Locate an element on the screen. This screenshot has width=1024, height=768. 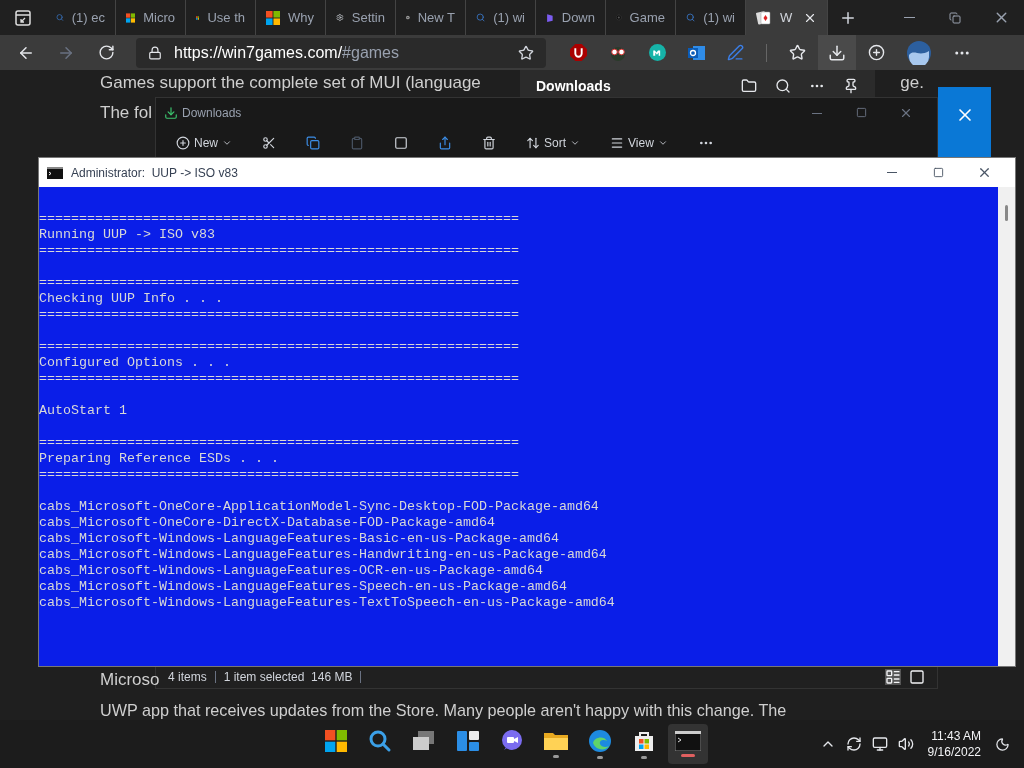
cut-icon is located at coordinates (269, 143).